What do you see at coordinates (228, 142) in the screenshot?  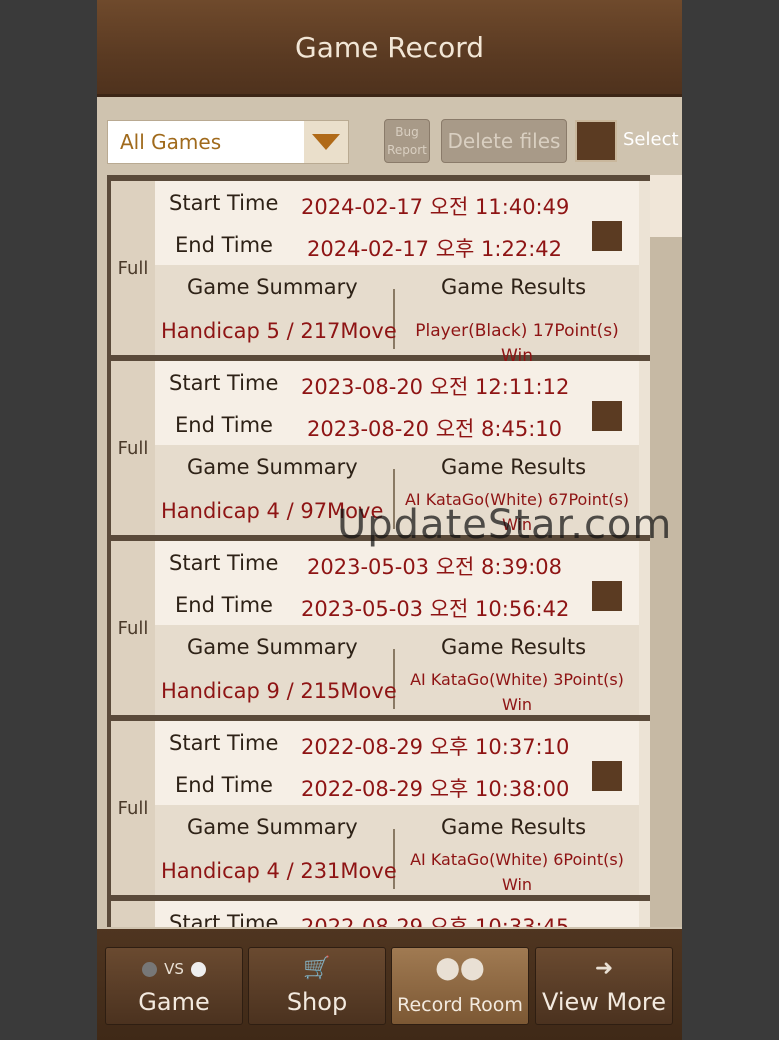 I see `game-filter-dropdown: All Games` at bounding box center [228, 142].